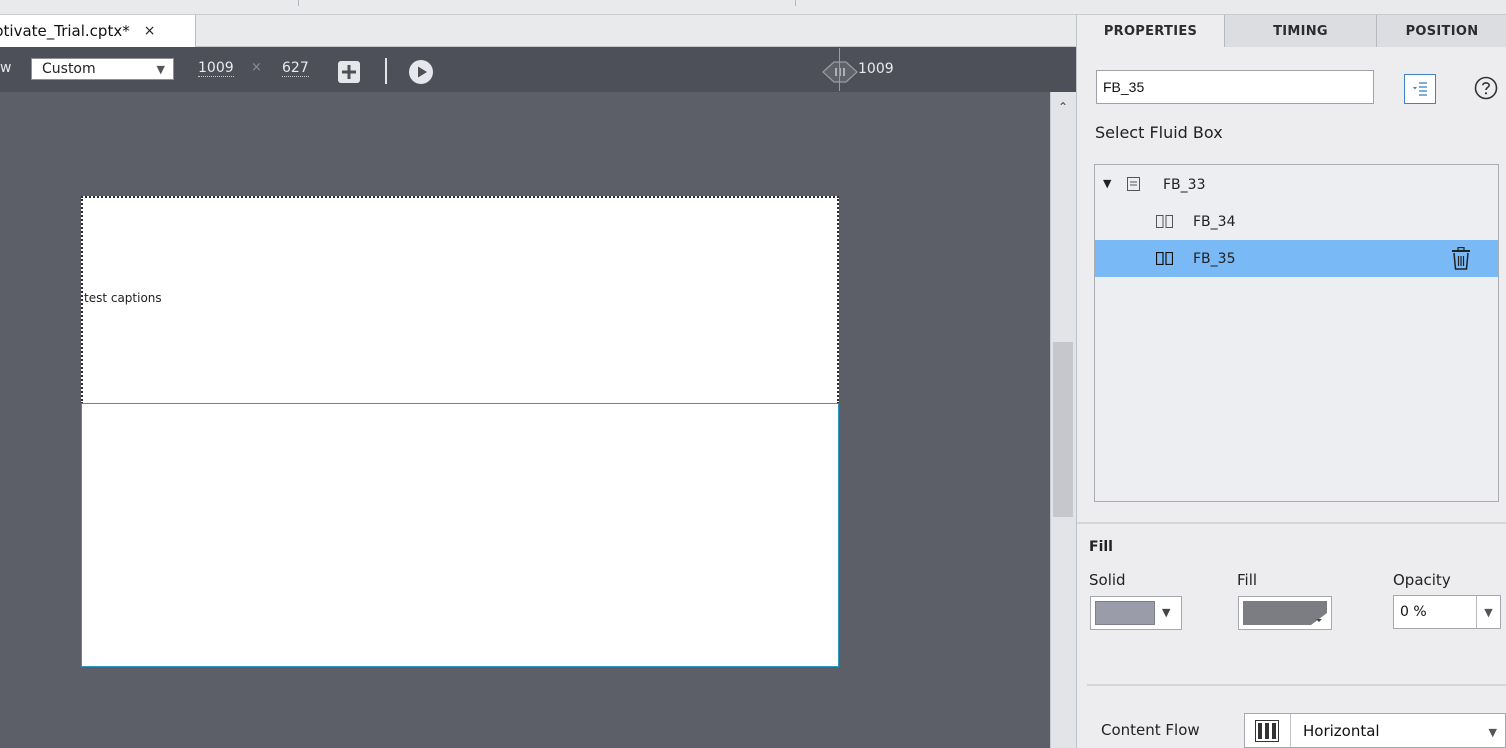 This screenshot has width=1506, height=748. I want to click on breakpoint-value: 1009, so click(876, 69).